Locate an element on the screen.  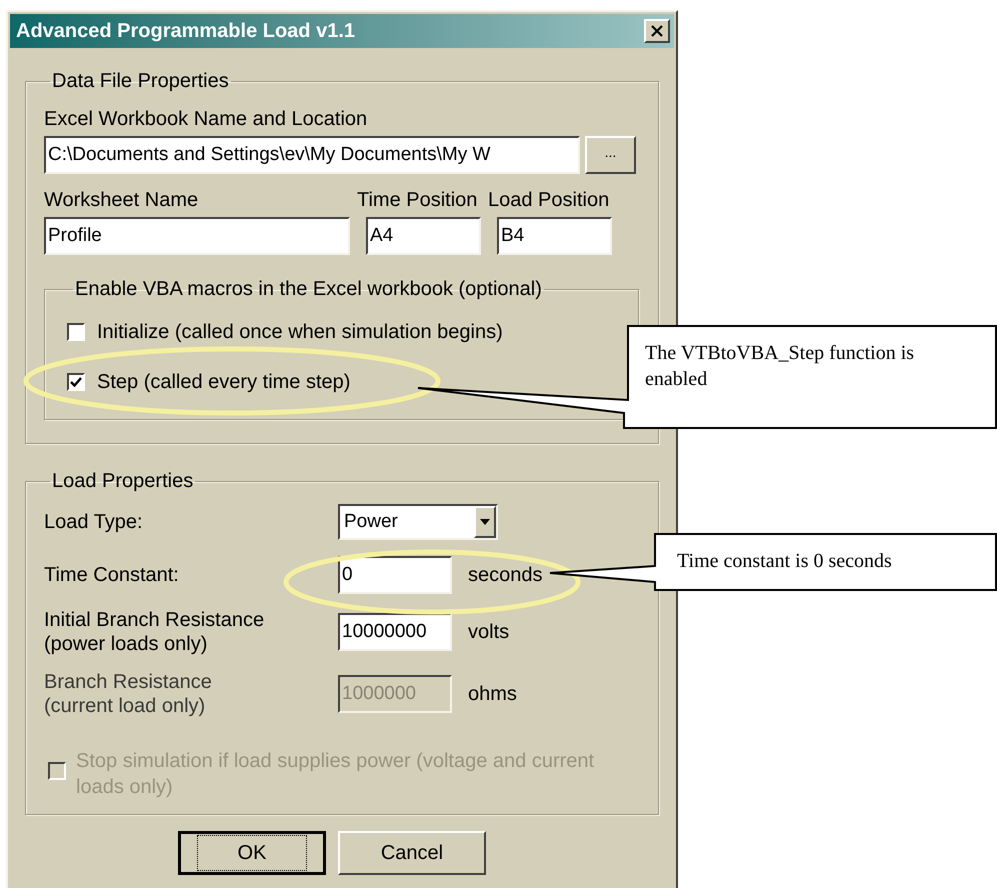
dialog-button: Cancel is located at coordinates (412, 853).